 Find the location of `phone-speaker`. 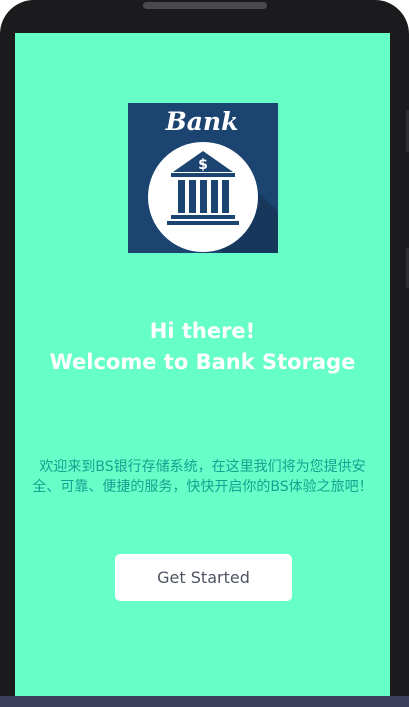

phone-speaker is located at coordinates (205, 5).